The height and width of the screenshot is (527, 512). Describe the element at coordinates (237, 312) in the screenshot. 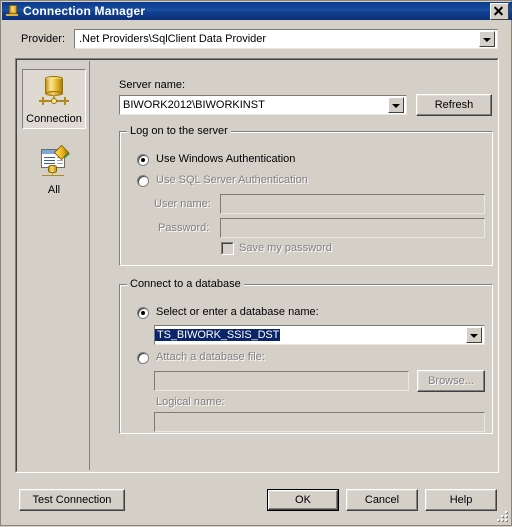

I see `select-database-label: Select or enter a database name:` at that location.